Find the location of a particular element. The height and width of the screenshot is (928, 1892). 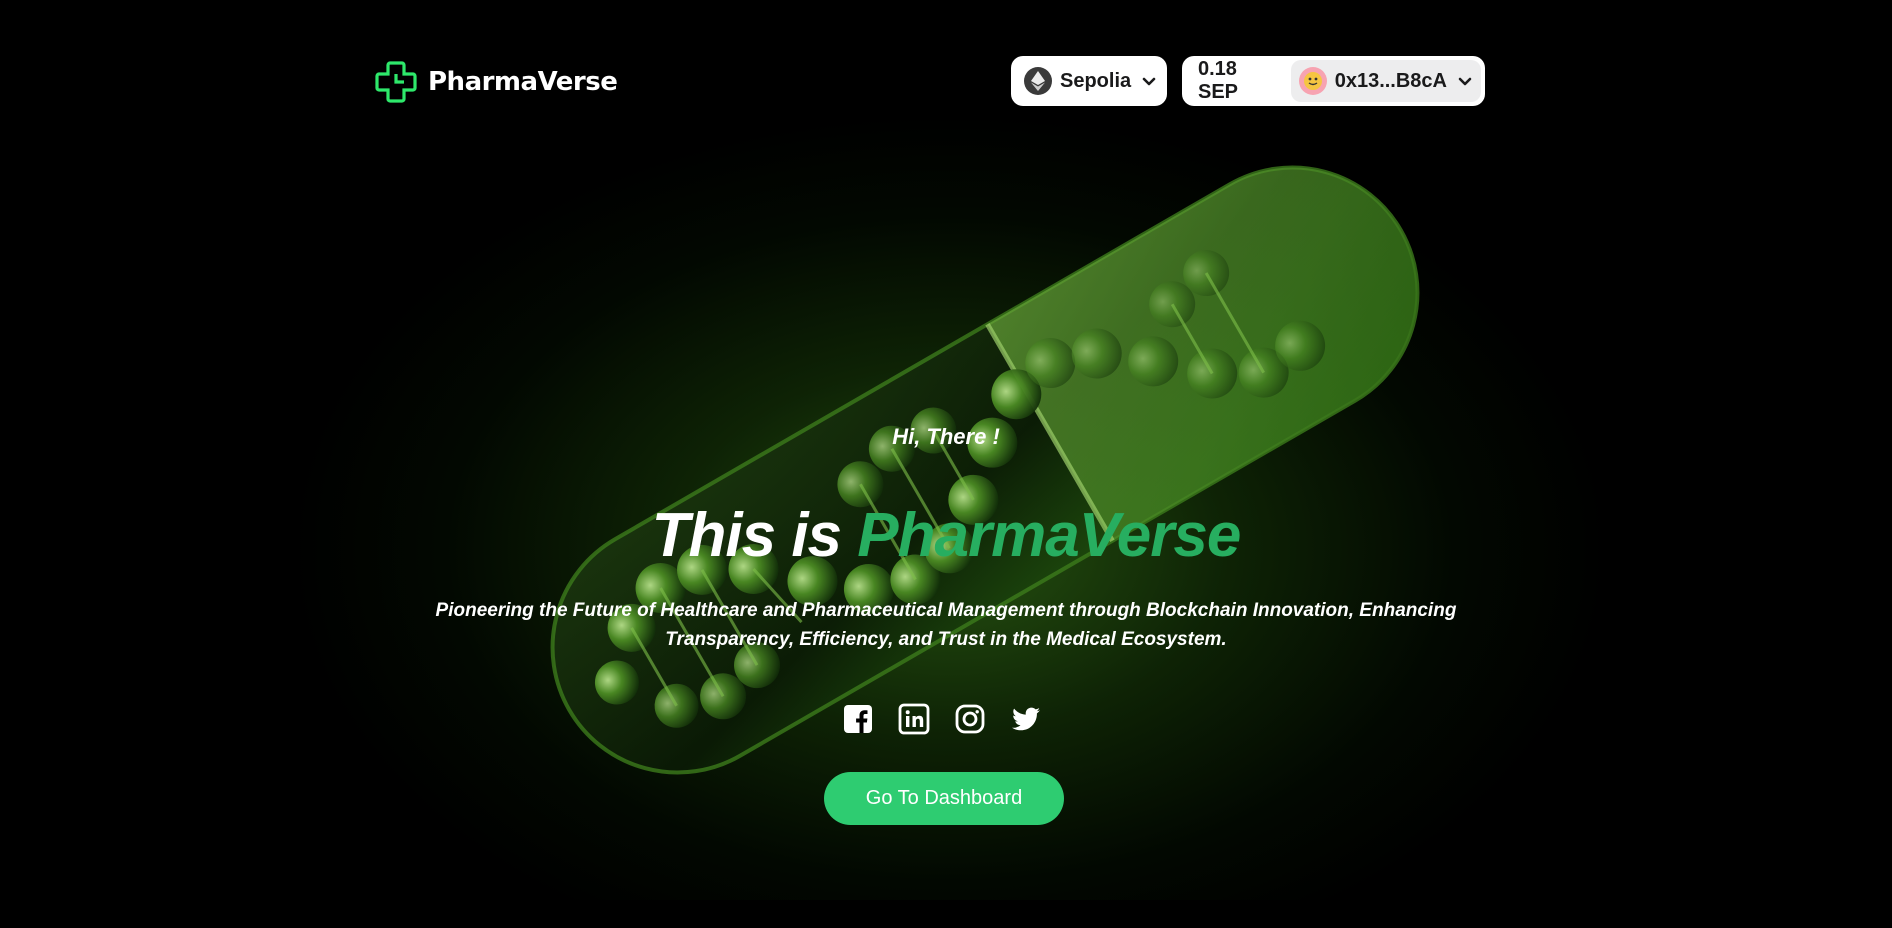

wallet-balance: 0.18 SEP is located at coordinates (1218, 80).